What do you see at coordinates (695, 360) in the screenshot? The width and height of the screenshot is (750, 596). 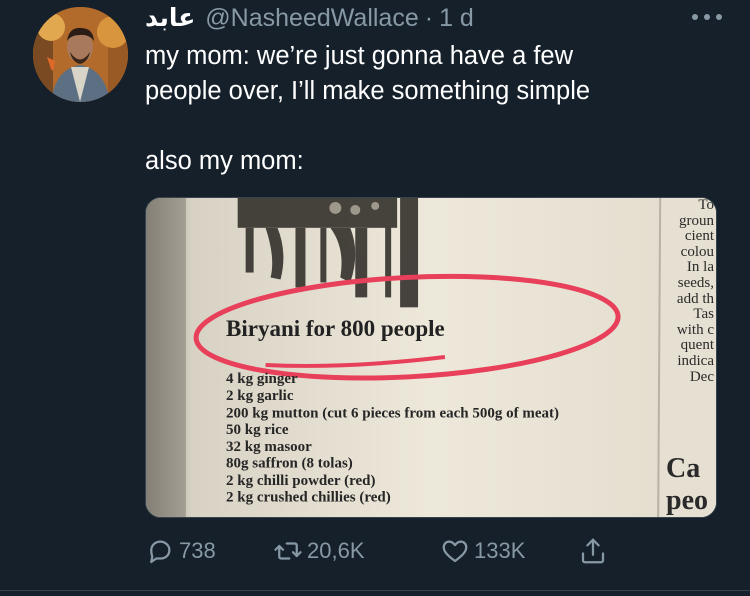 I see `right-page-line: indica` at bounding box center [695, 360].